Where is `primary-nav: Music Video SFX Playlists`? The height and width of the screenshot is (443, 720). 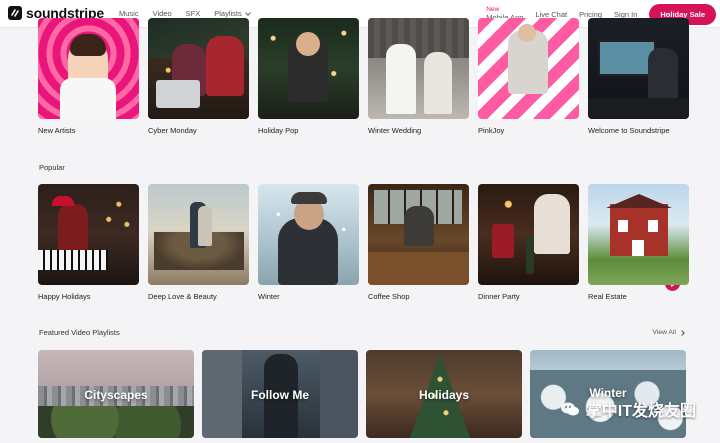 primary-nav: Music Video SFX Playlists is located at coordinates (191, 13).